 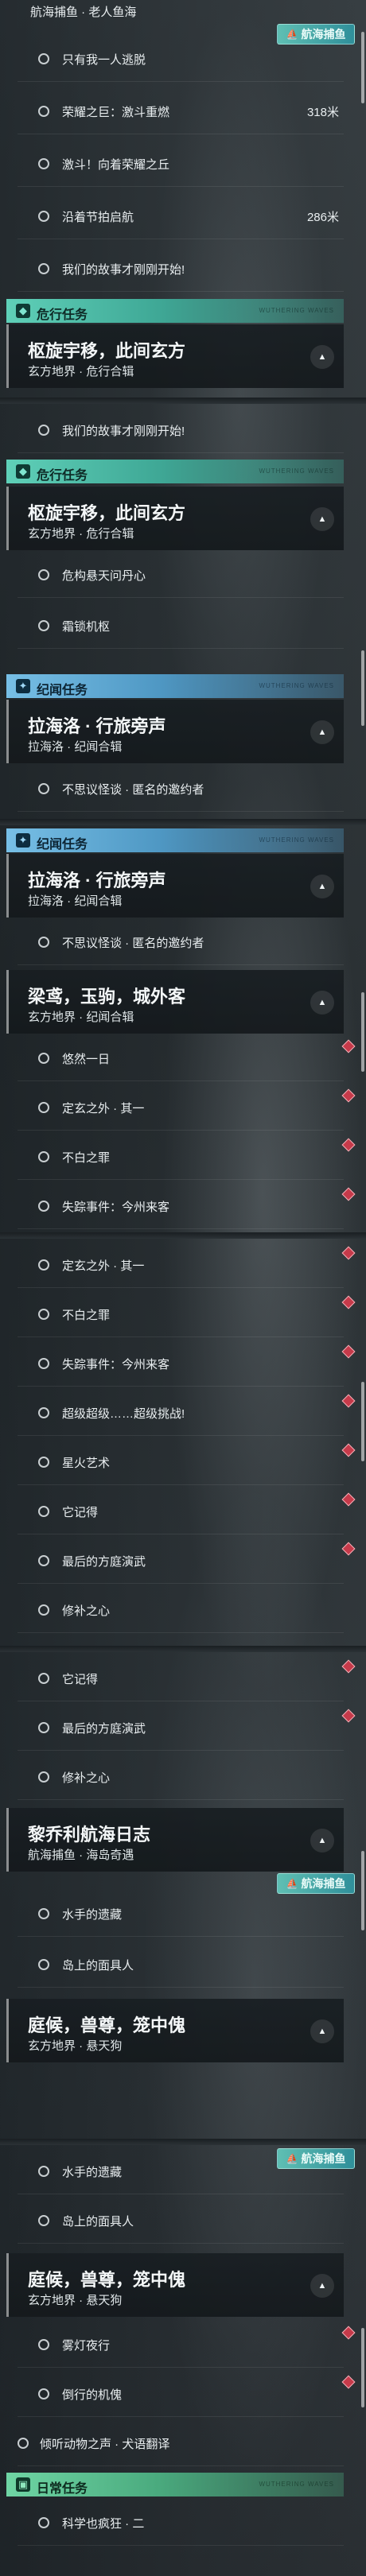 What do you see at coordinates (181, 1462) in the screenshot?
I see `list-item: 星火艺术` at bounding box center [181, 1462].